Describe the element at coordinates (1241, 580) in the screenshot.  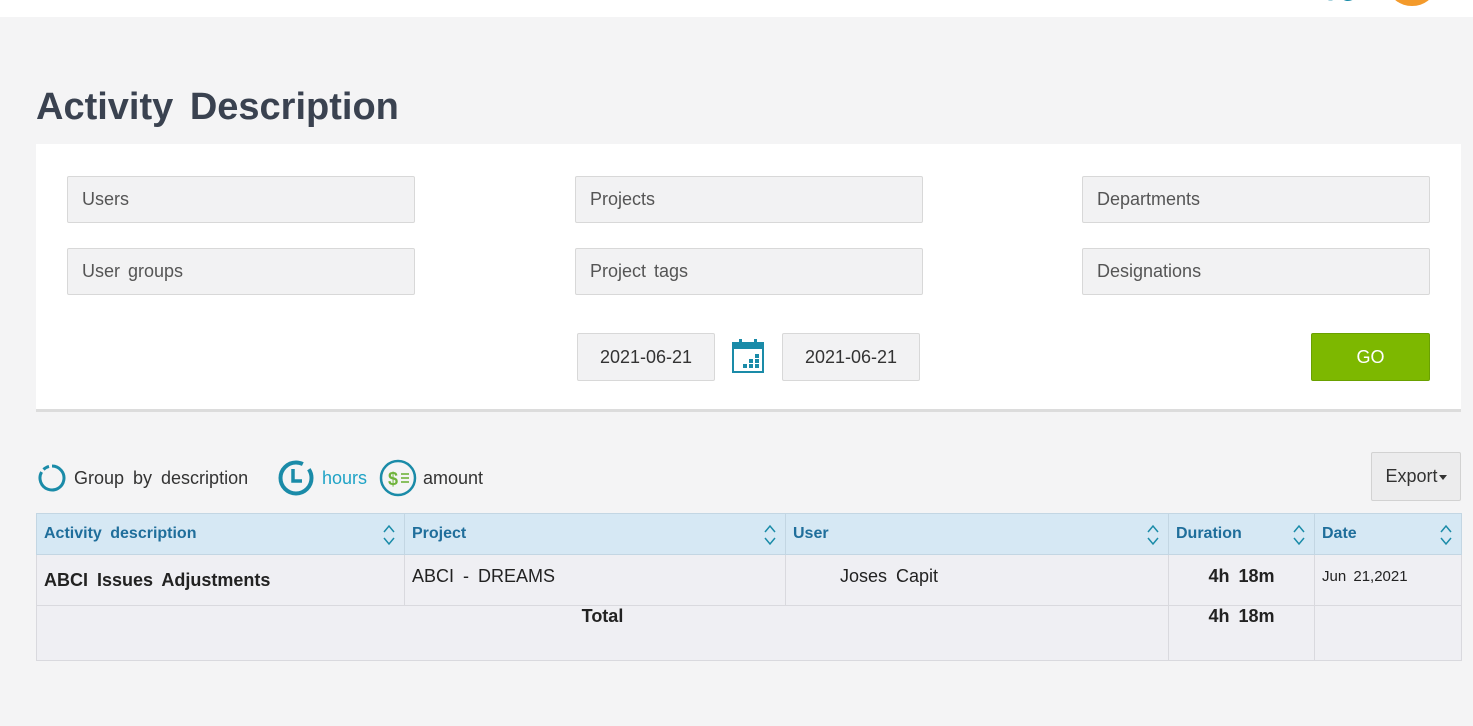
I see `cell-duration: 4h 18m` at that location.